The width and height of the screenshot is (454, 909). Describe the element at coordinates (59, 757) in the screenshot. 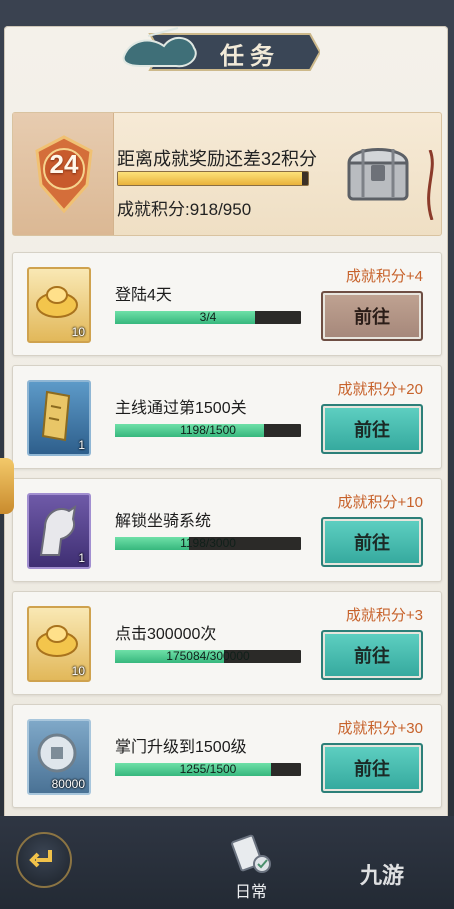

I see `silver-coin-icon: 80000` at that location.